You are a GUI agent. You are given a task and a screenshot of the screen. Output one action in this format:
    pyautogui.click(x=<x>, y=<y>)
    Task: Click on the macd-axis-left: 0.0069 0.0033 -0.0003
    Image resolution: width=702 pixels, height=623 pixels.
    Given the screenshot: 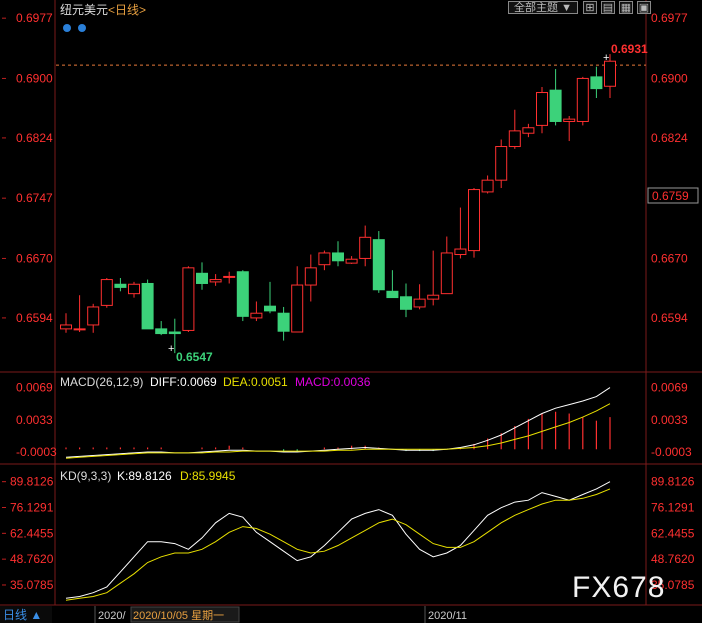 What is the action you would take?
    pyautogui.click(x=36, y=420)
    